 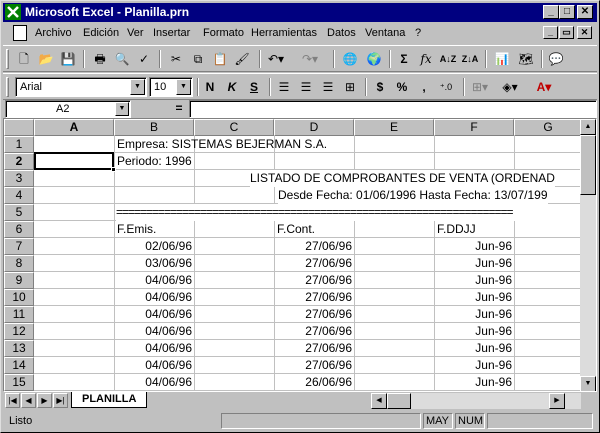 I want to click on print-icon: 🖶, so click(x=100, y=59).